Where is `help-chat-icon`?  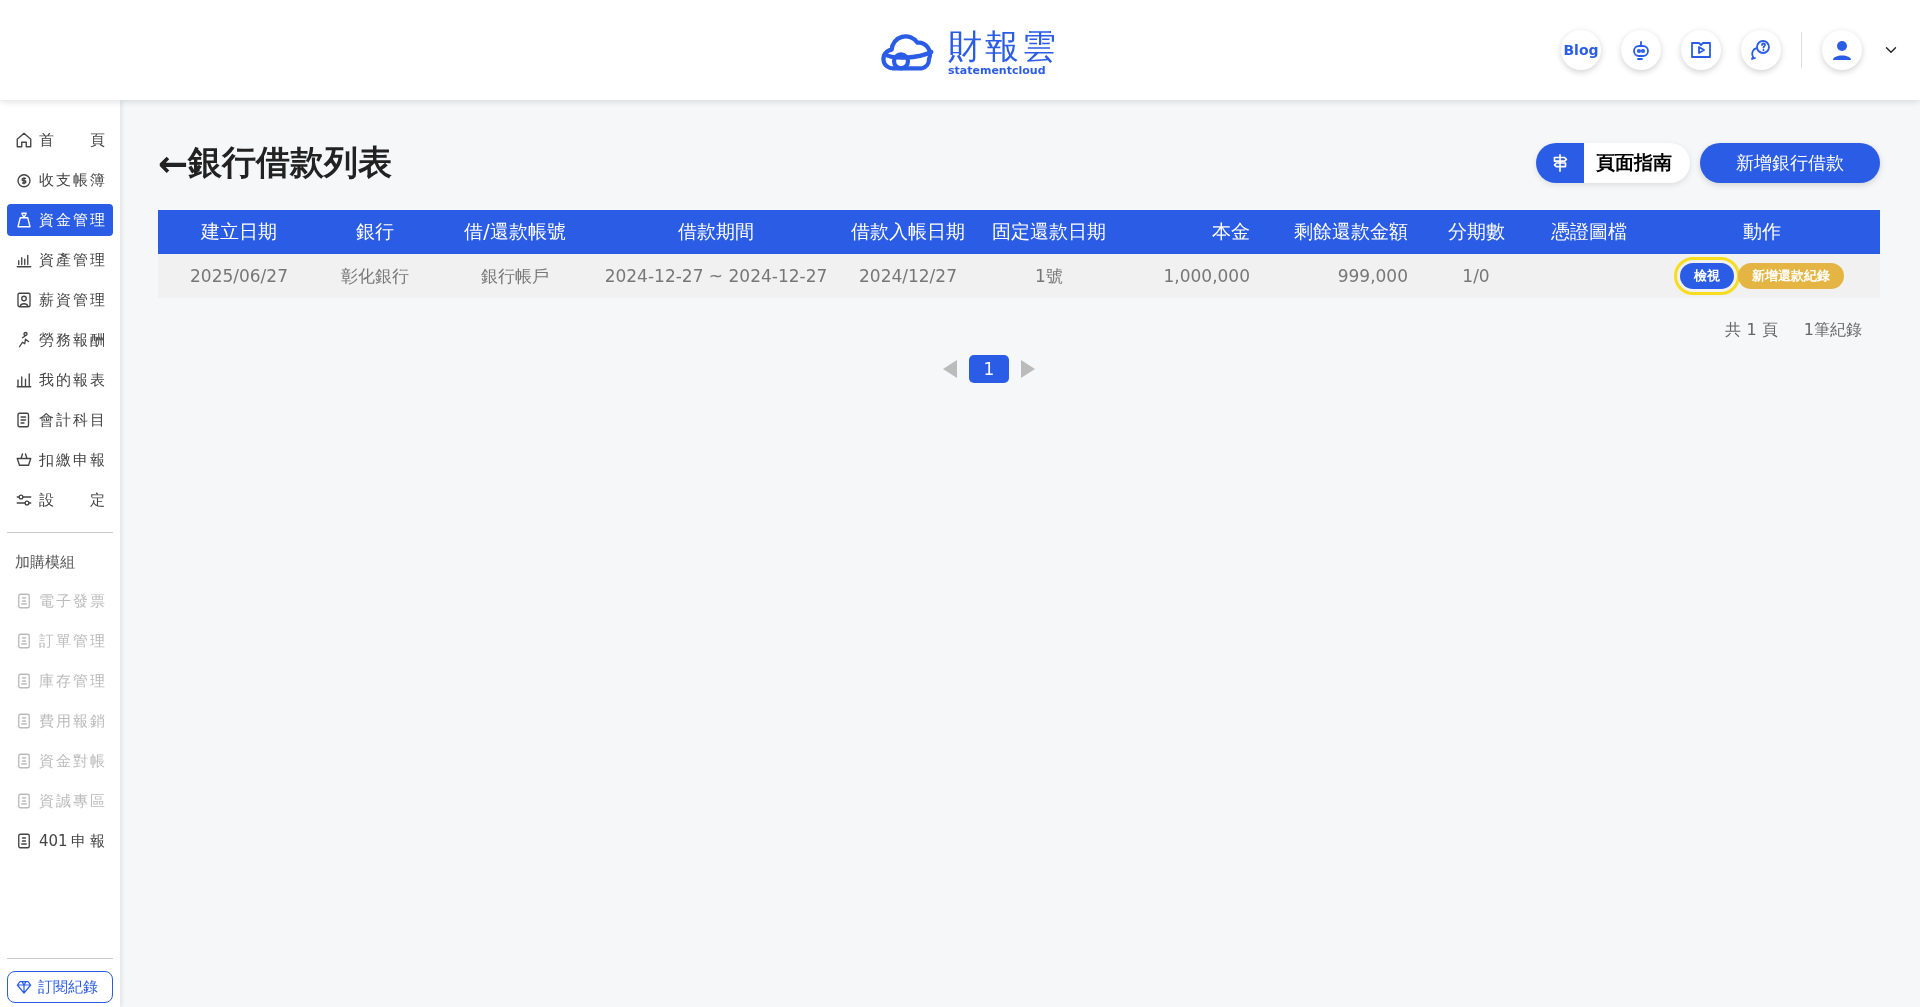
help-chat-icon is located at coordinates (1761, 50).